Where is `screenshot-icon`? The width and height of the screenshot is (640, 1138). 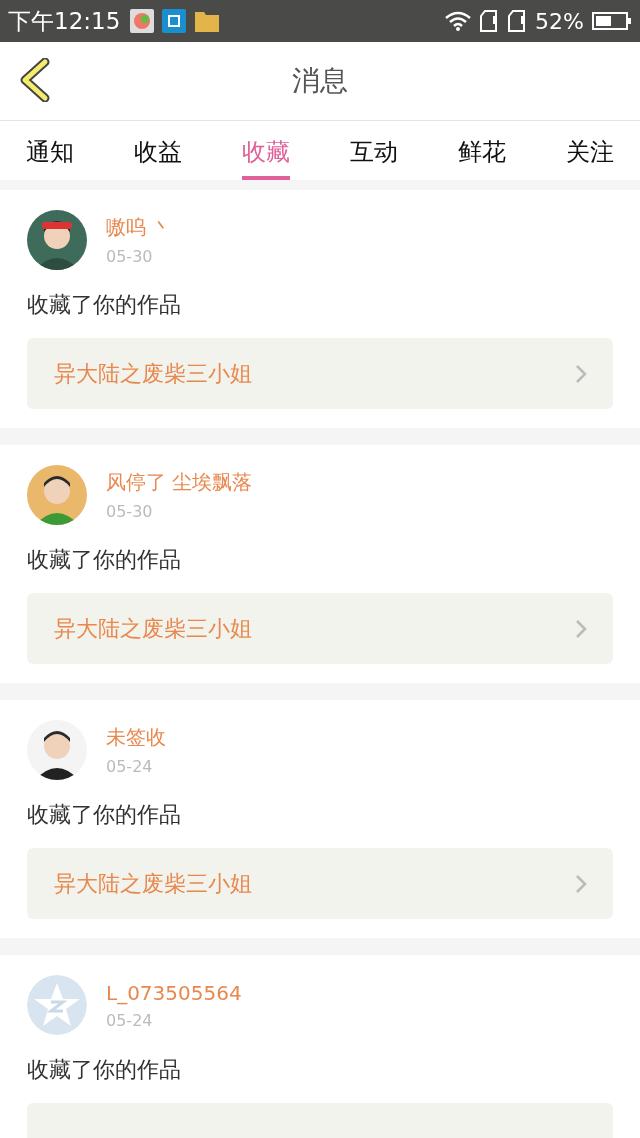
screenshot-icon is located at coordinates (174, 21).